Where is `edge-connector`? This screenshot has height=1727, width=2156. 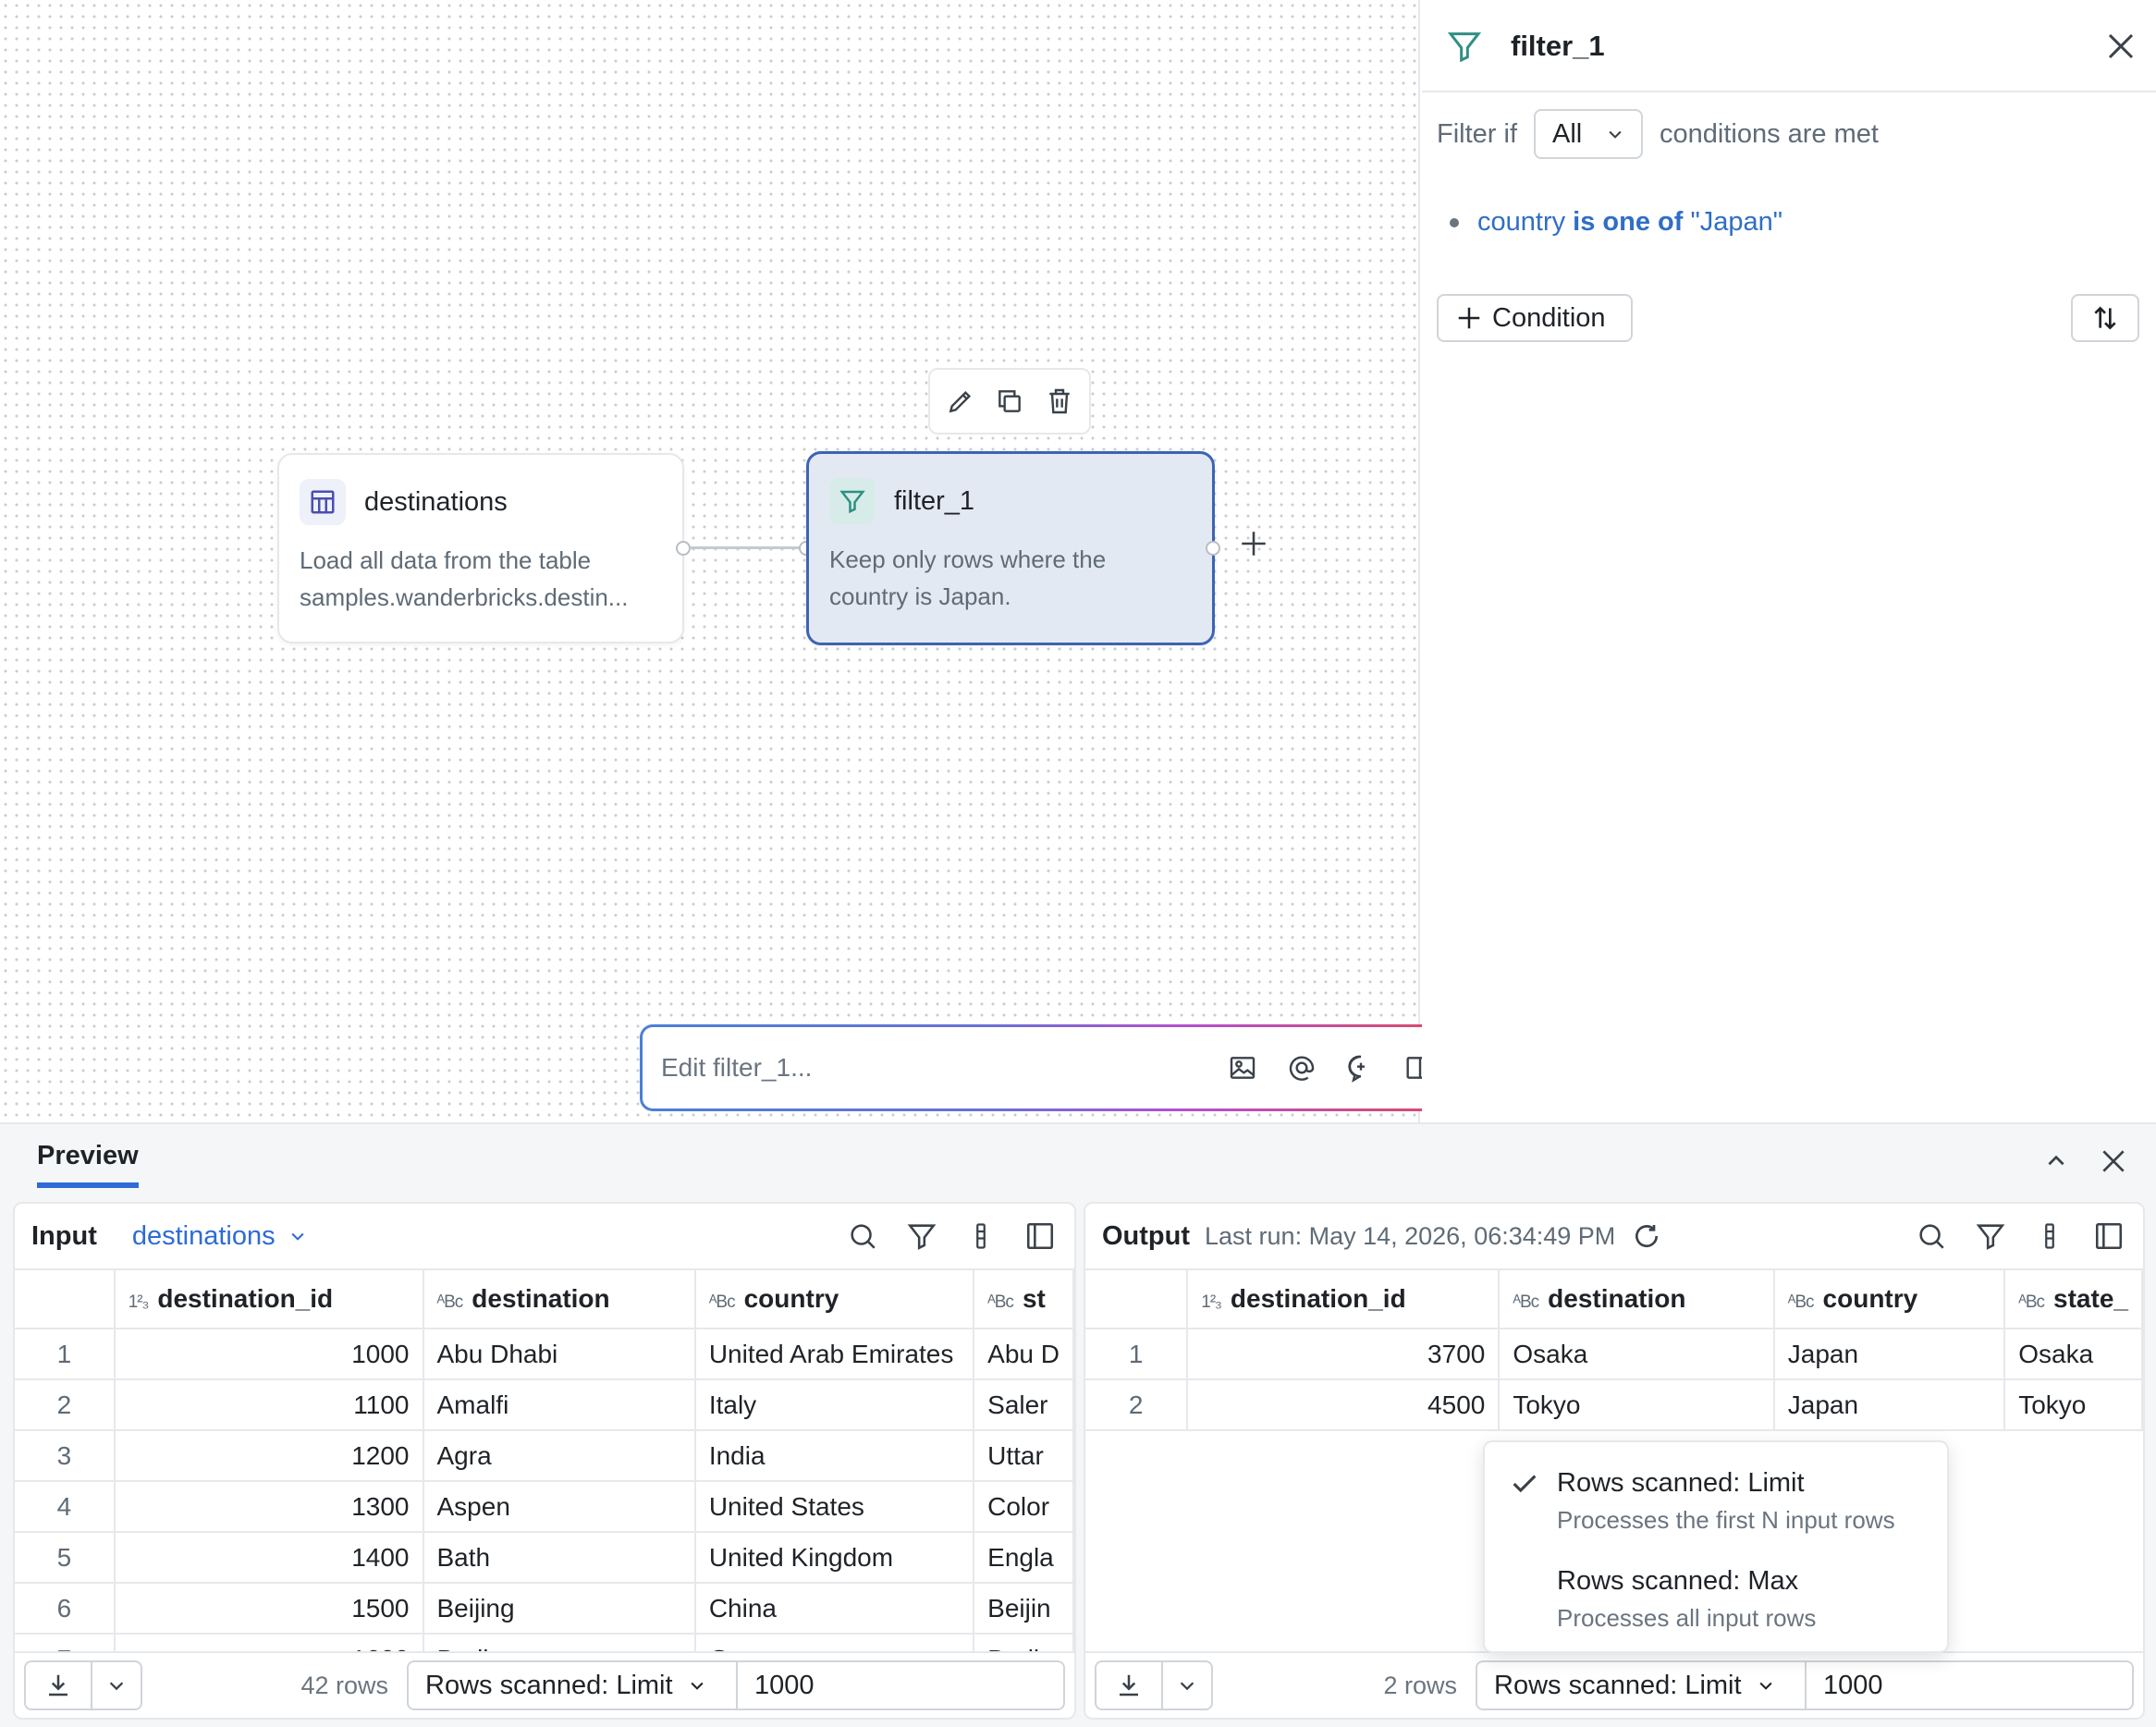 edge-connector is located at coordinates (747, 547).